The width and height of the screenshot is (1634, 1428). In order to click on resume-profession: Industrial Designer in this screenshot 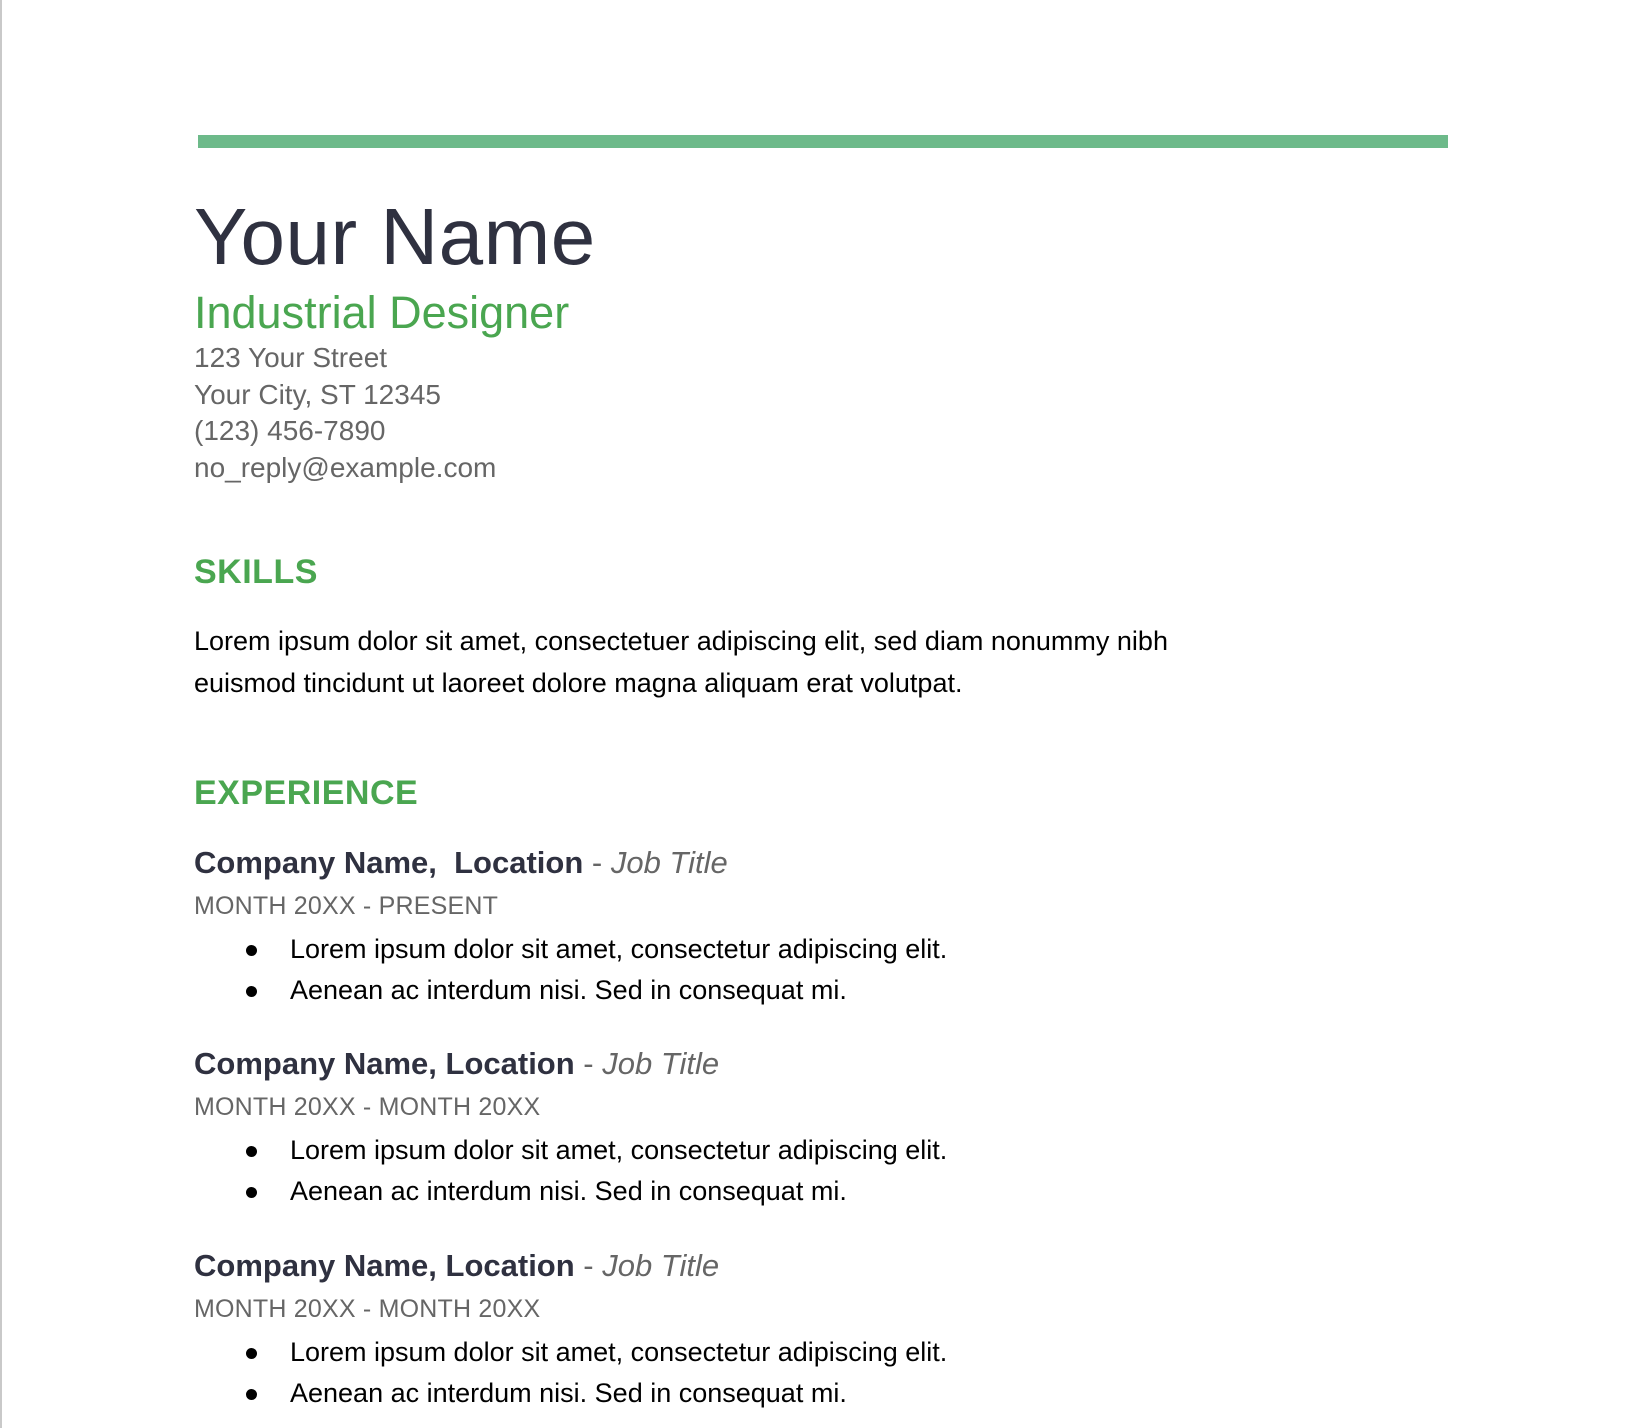, I will do `click(381, 313)`.